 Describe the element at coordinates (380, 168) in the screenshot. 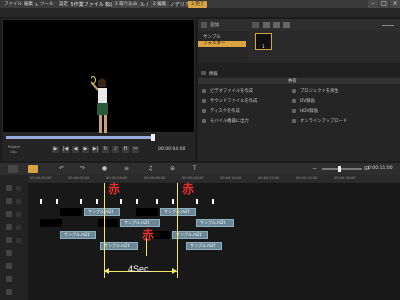

I see `timeline-timecode: 0:00:11:00` at that location.